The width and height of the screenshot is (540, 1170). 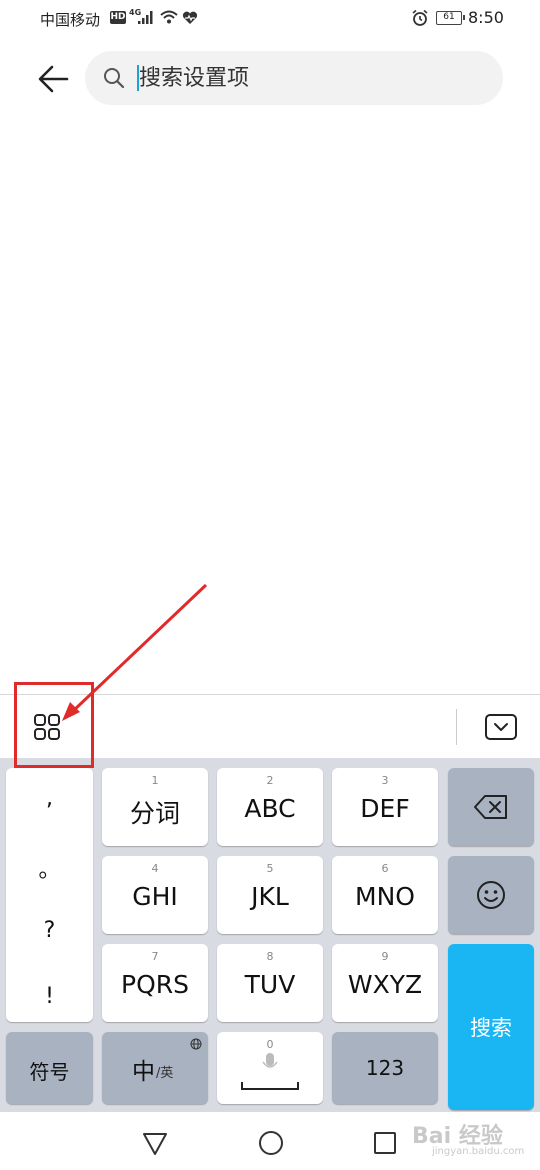 What do you see at coordinates (270, 1086) in the screenshot?
I see `space-bar-icon` at bounding box center [270, 1086].